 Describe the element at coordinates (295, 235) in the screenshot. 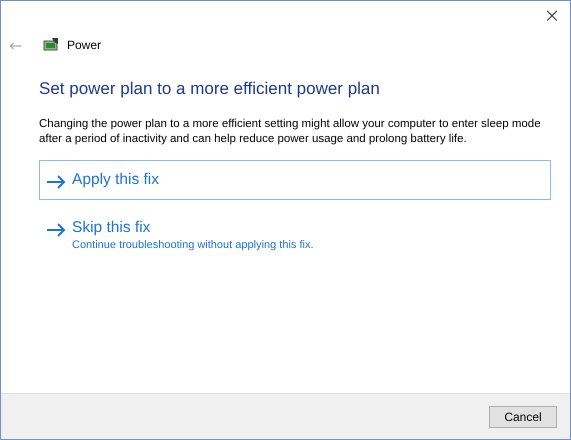

I see `fix-option: Skip this fix Continue troubleshooting without applying this fix.` at that location.